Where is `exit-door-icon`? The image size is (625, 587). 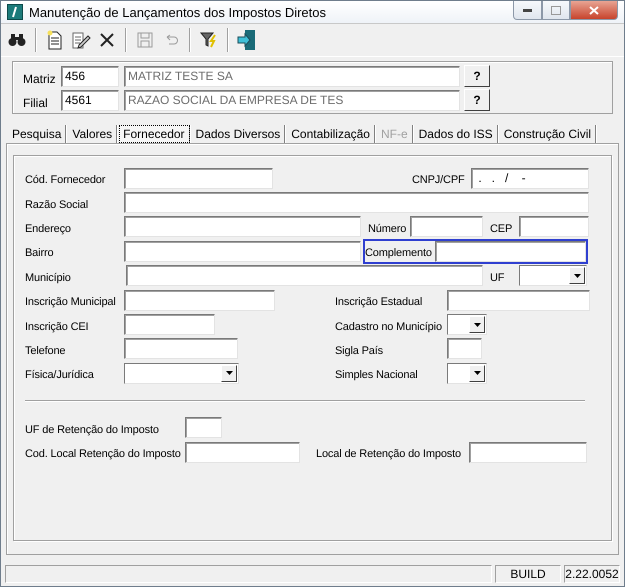 exit-door-icon is located at coordinates (247, 40).